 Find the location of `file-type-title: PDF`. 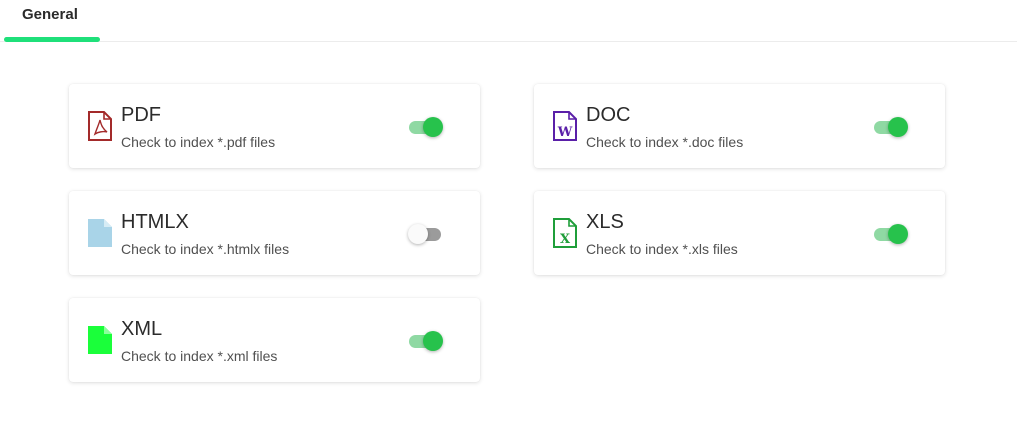

file-type-title: PDF is located at coordinates (141, 115).